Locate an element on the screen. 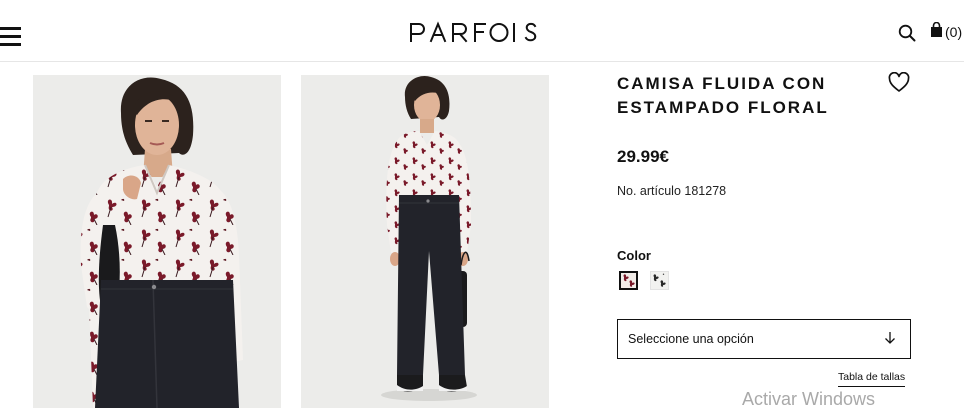  brand-logo is located at coordinates (474, 32).